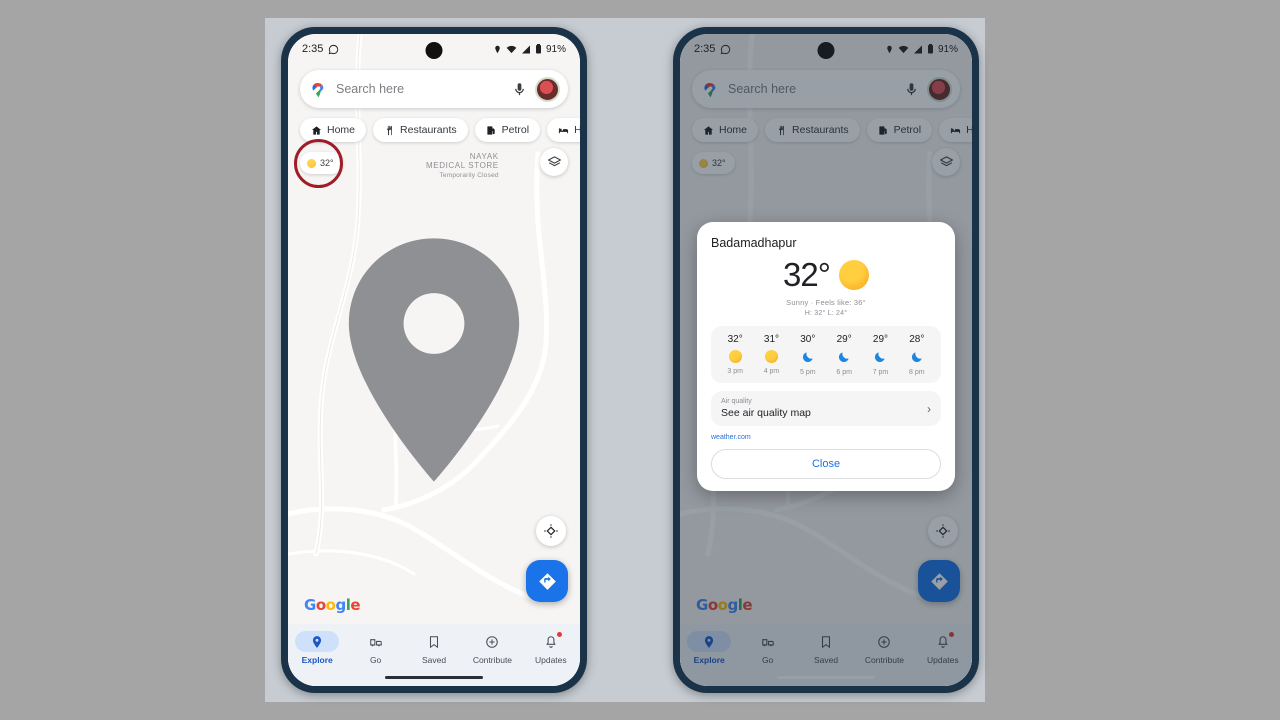 The height and width of the screenshot is (720, 1280). I want to click on hourly-item: 29° 6 pm, so click(844, 355).